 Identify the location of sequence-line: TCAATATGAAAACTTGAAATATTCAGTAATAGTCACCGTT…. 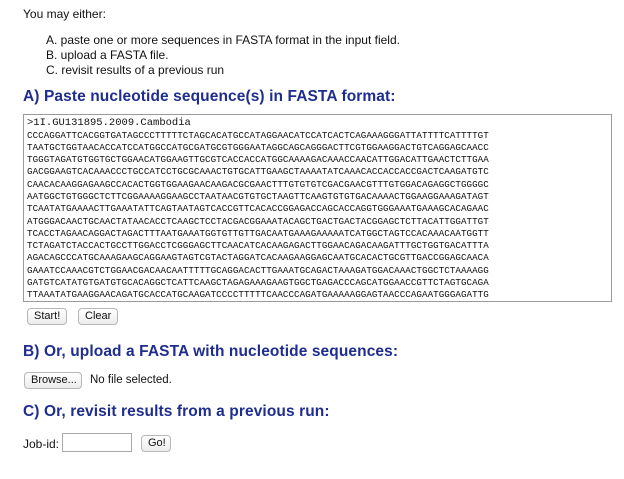
(258, 209).